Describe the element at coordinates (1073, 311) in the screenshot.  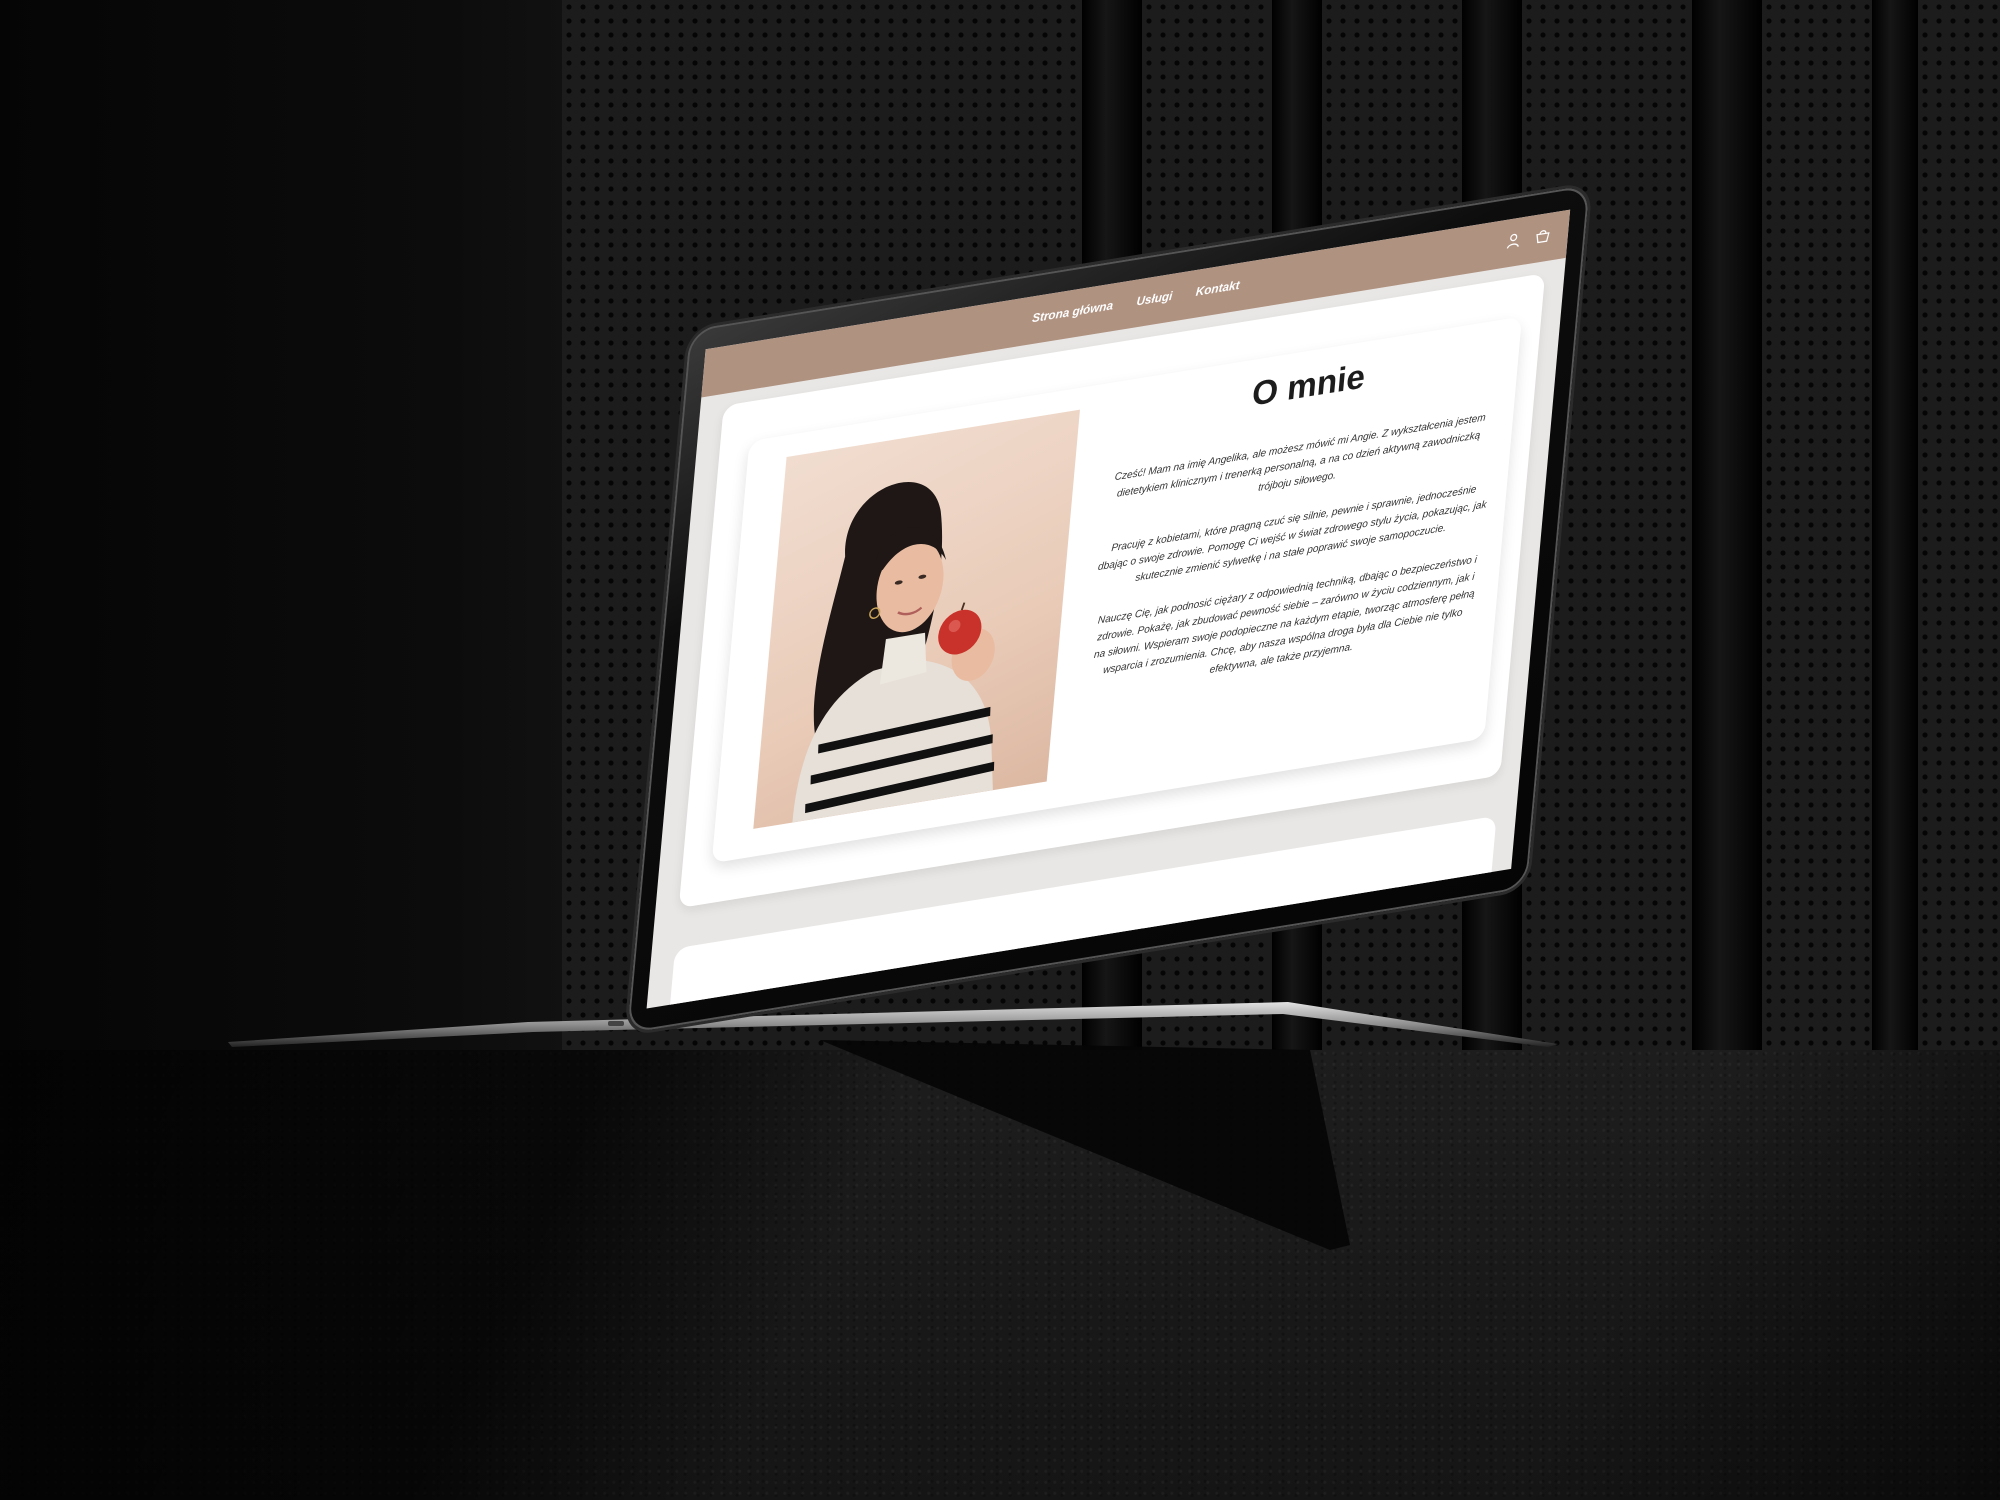
I see `nav-item-home: Strona główna` at that location.